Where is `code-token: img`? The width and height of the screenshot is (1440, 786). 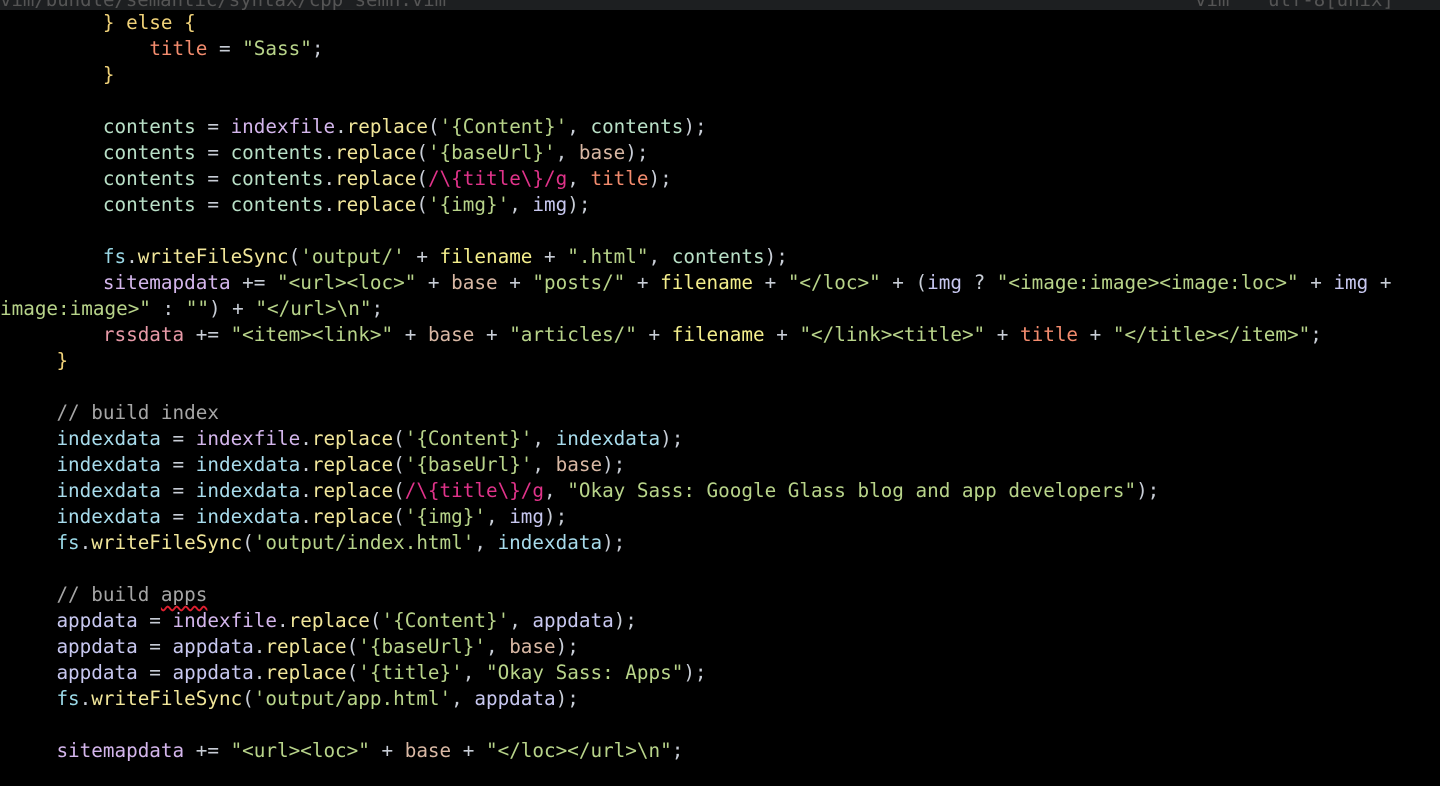
code-token: img is located at coordinates (550, 204).